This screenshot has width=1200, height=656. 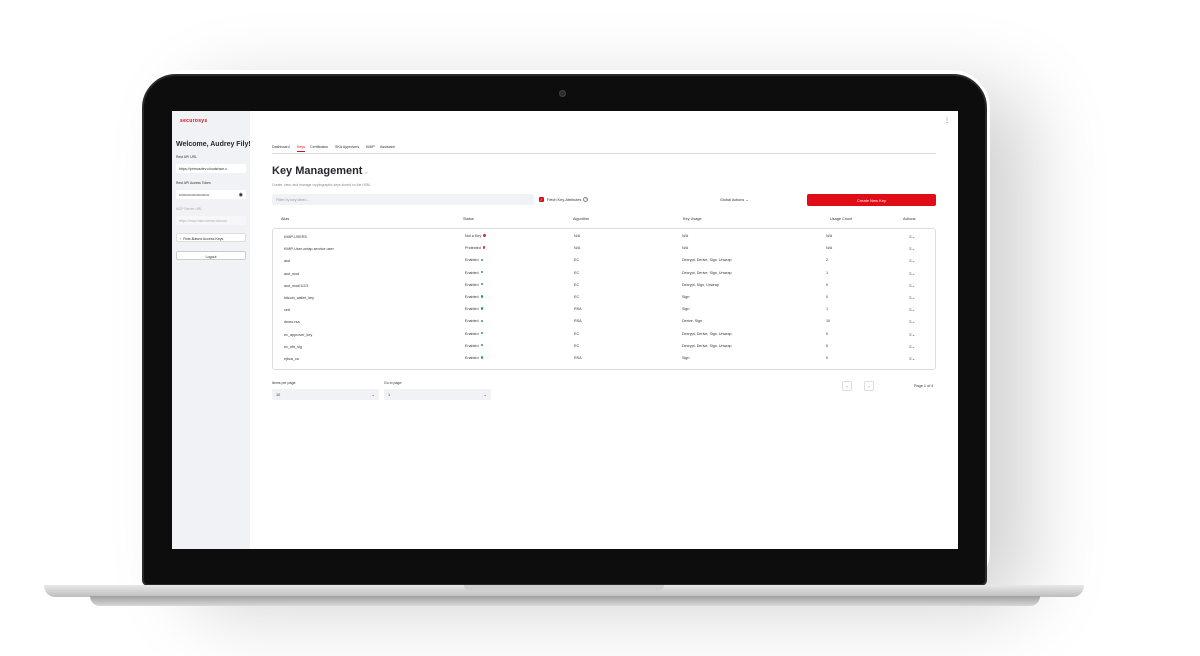 What do you see at coordinates (827, 273) in the screenshot?
I see `cell-usage-count: 1` at bounding box center [827, 273].